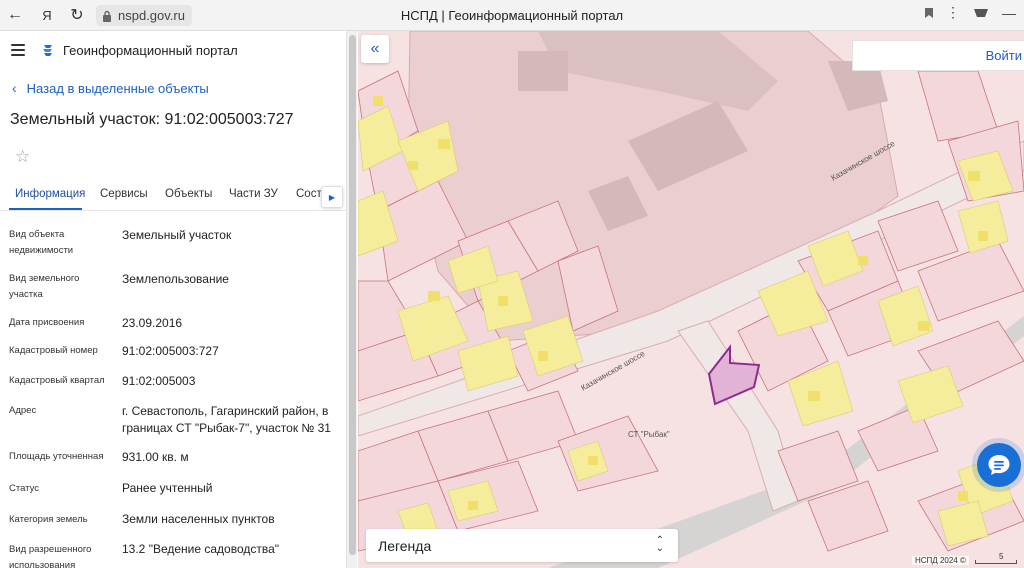  I want to click on area-label: СТ "Рыбак", so click(649, 434).